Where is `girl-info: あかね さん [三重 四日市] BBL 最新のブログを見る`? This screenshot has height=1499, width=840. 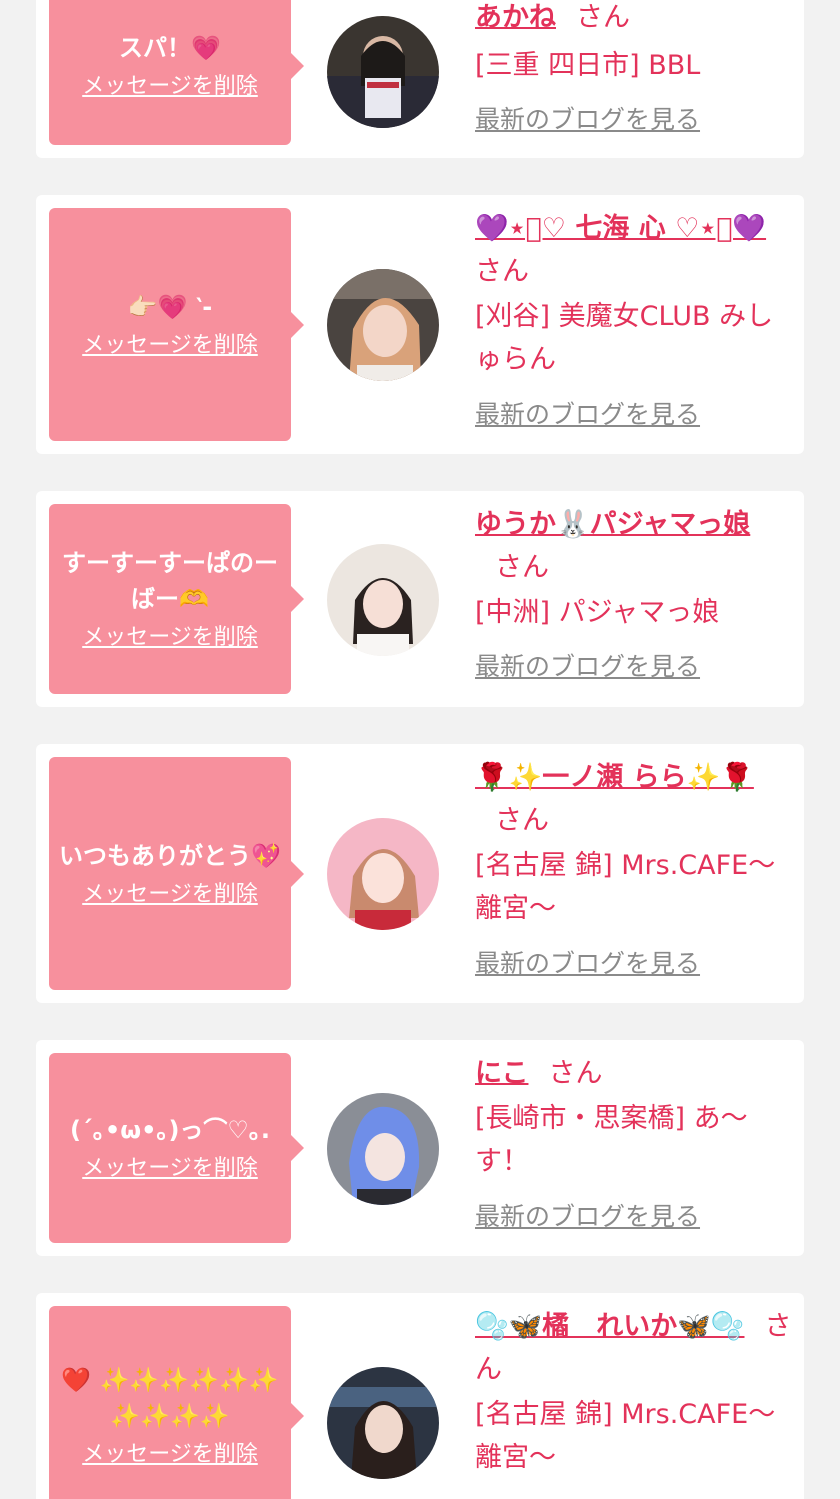 girl-info: あかね さん [三重 四日市] BBL 最新のブログを見る is located at coordinates (635, 69).